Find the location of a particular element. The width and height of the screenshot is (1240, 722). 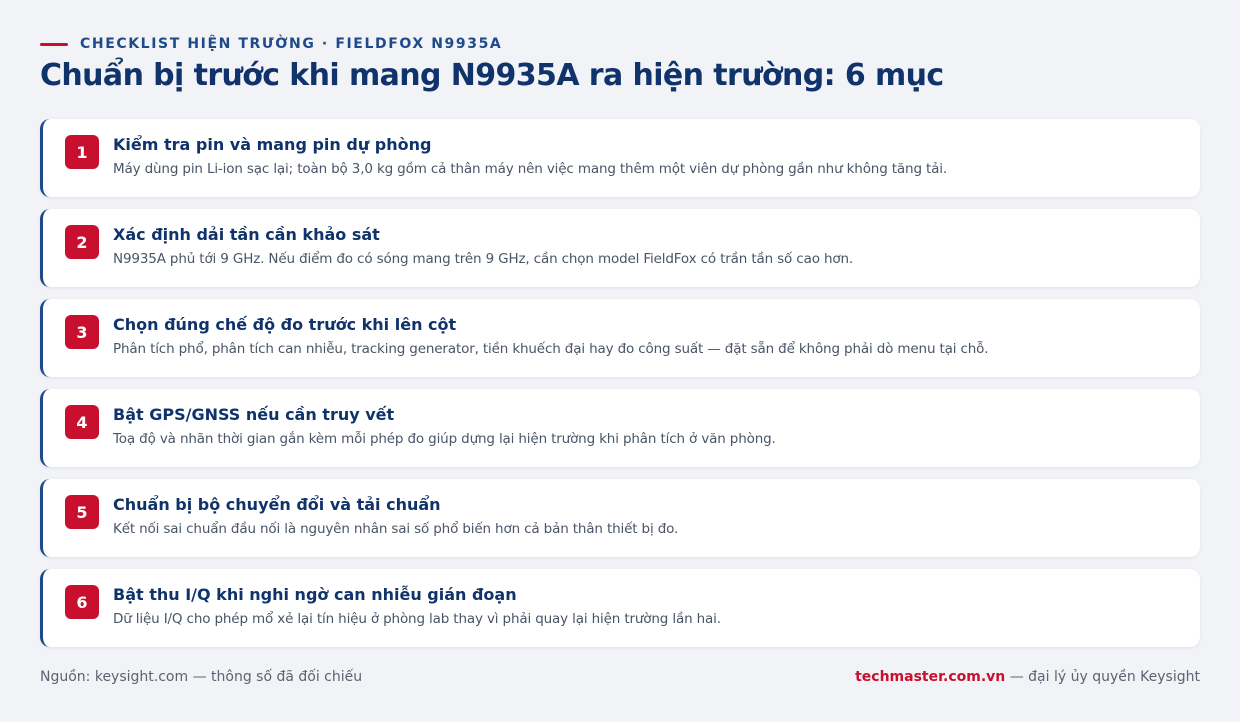

eyebrow: CHECKLIST HIỆN TRƯỜNG · FIELDFOX N9935A is located at coordinates (271, 44).